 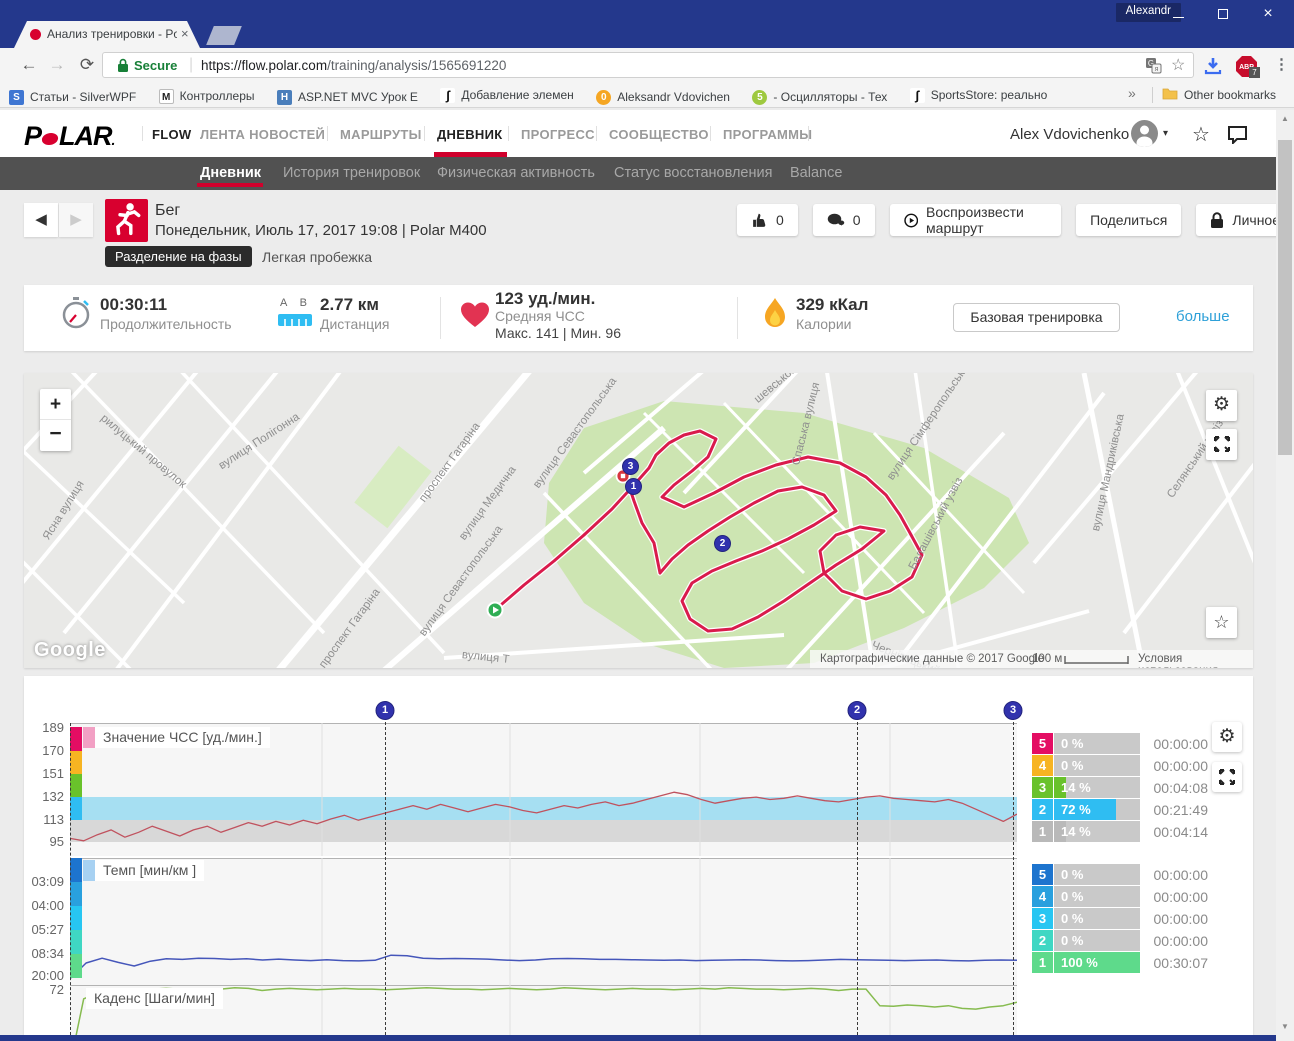 What do you see at coordinates (469, 134) in the screenshot?
I see `nav-diary: ДНЕВНИК` at bounding box center [469, 134].